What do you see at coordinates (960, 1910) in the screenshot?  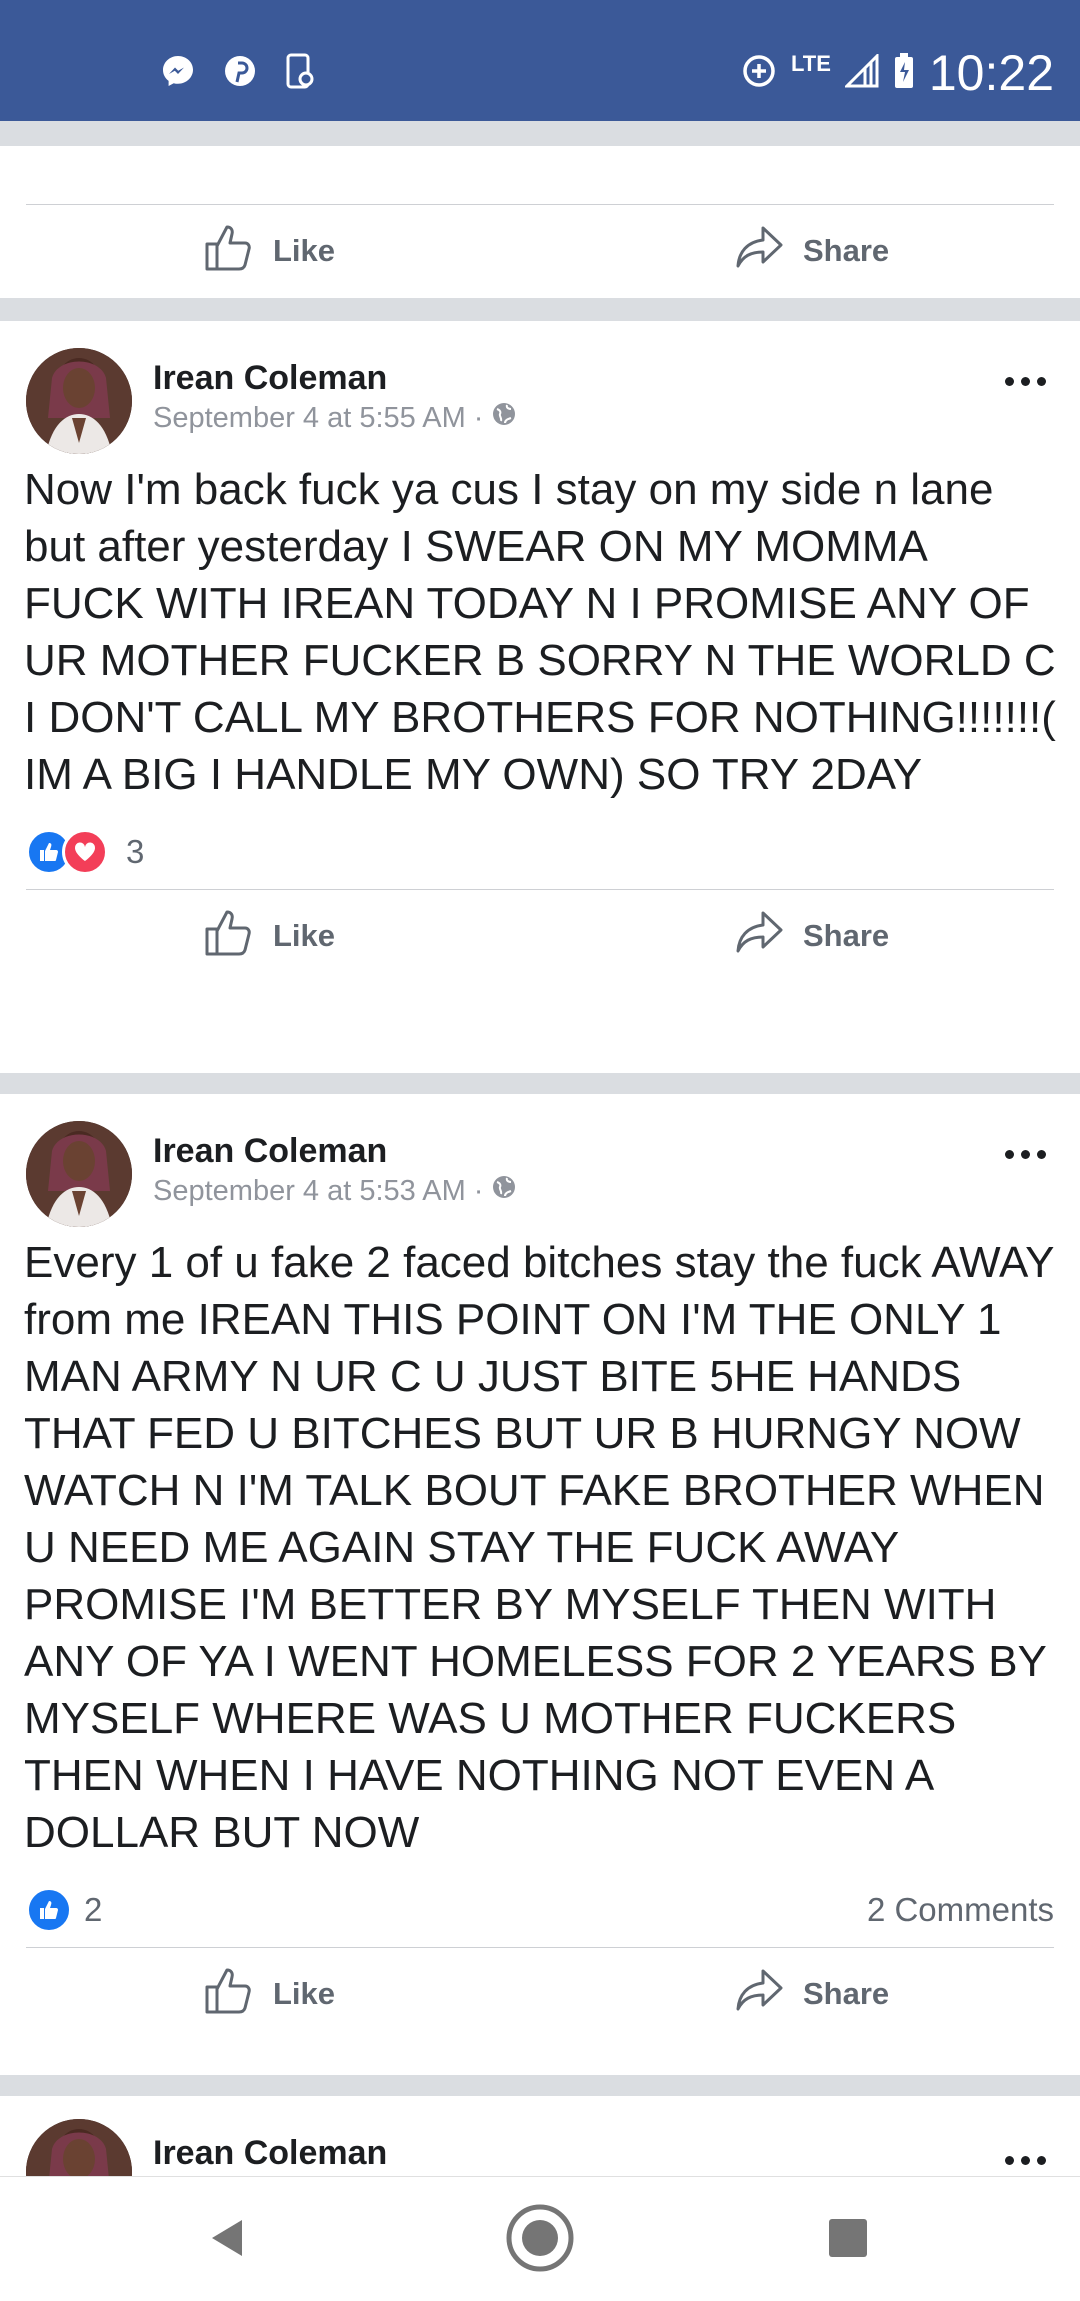 I see `comments-count-link: 2 Comments` at bounding box center [960, 1910].